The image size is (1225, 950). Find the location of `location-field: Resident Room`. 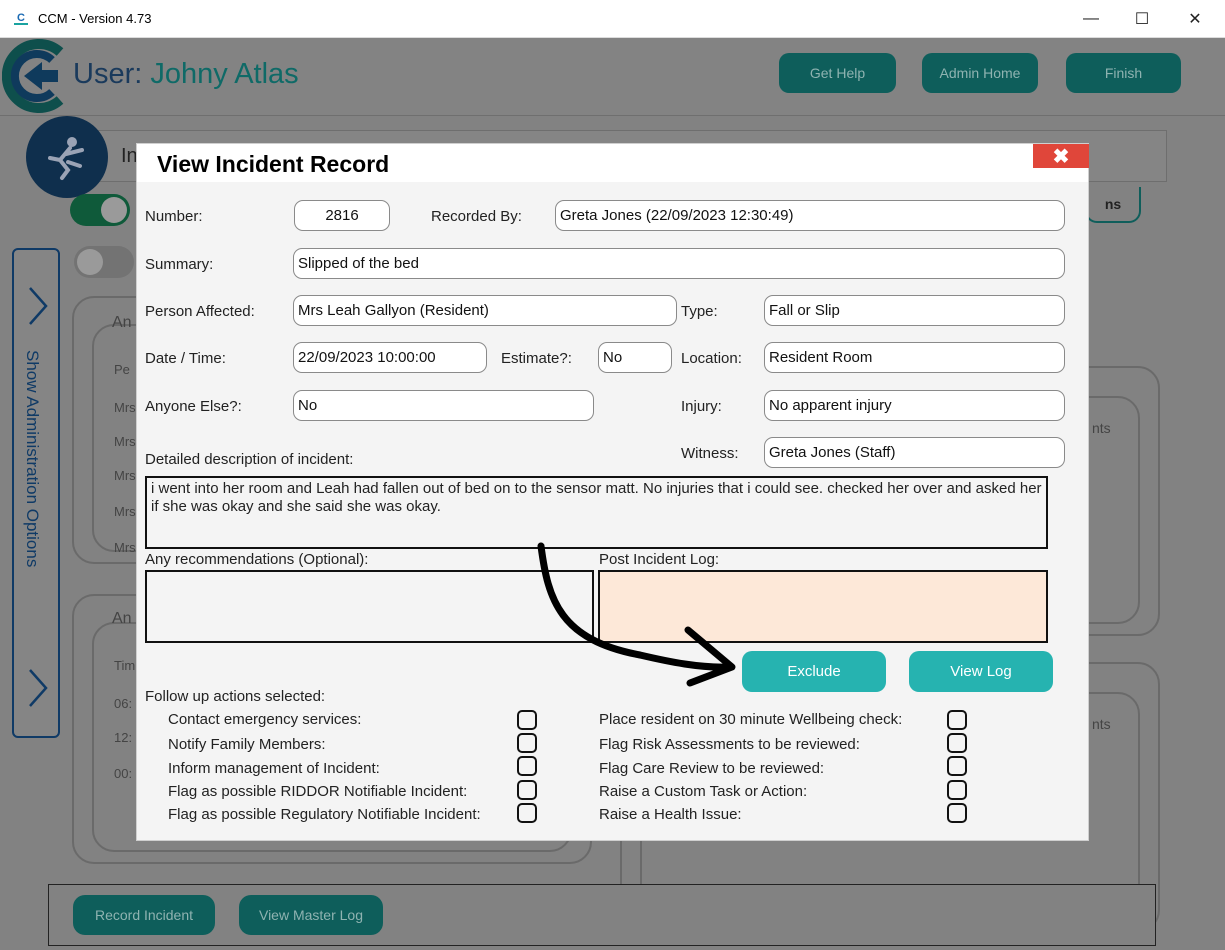

location-field: Resident Room is located at coordinates (914, 357).